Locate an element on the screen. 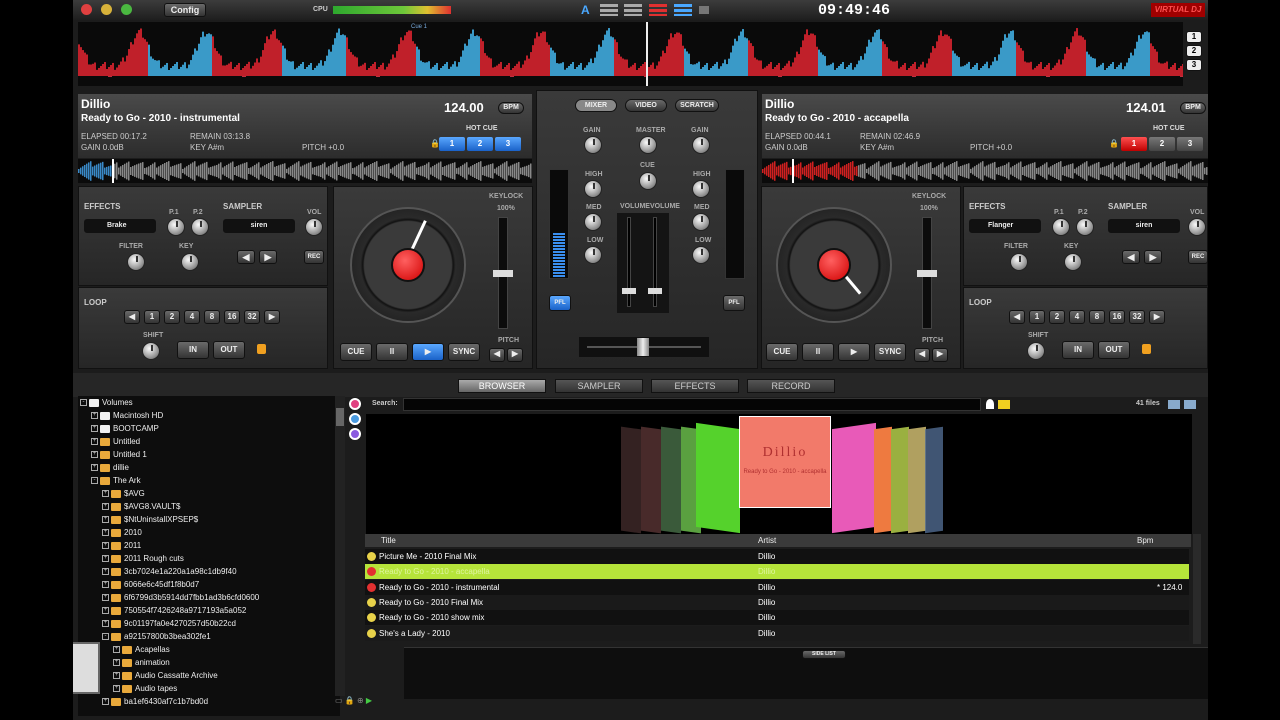 The image size is (1280, 720). right-vol-knob is located at coordinates (1197, 227).